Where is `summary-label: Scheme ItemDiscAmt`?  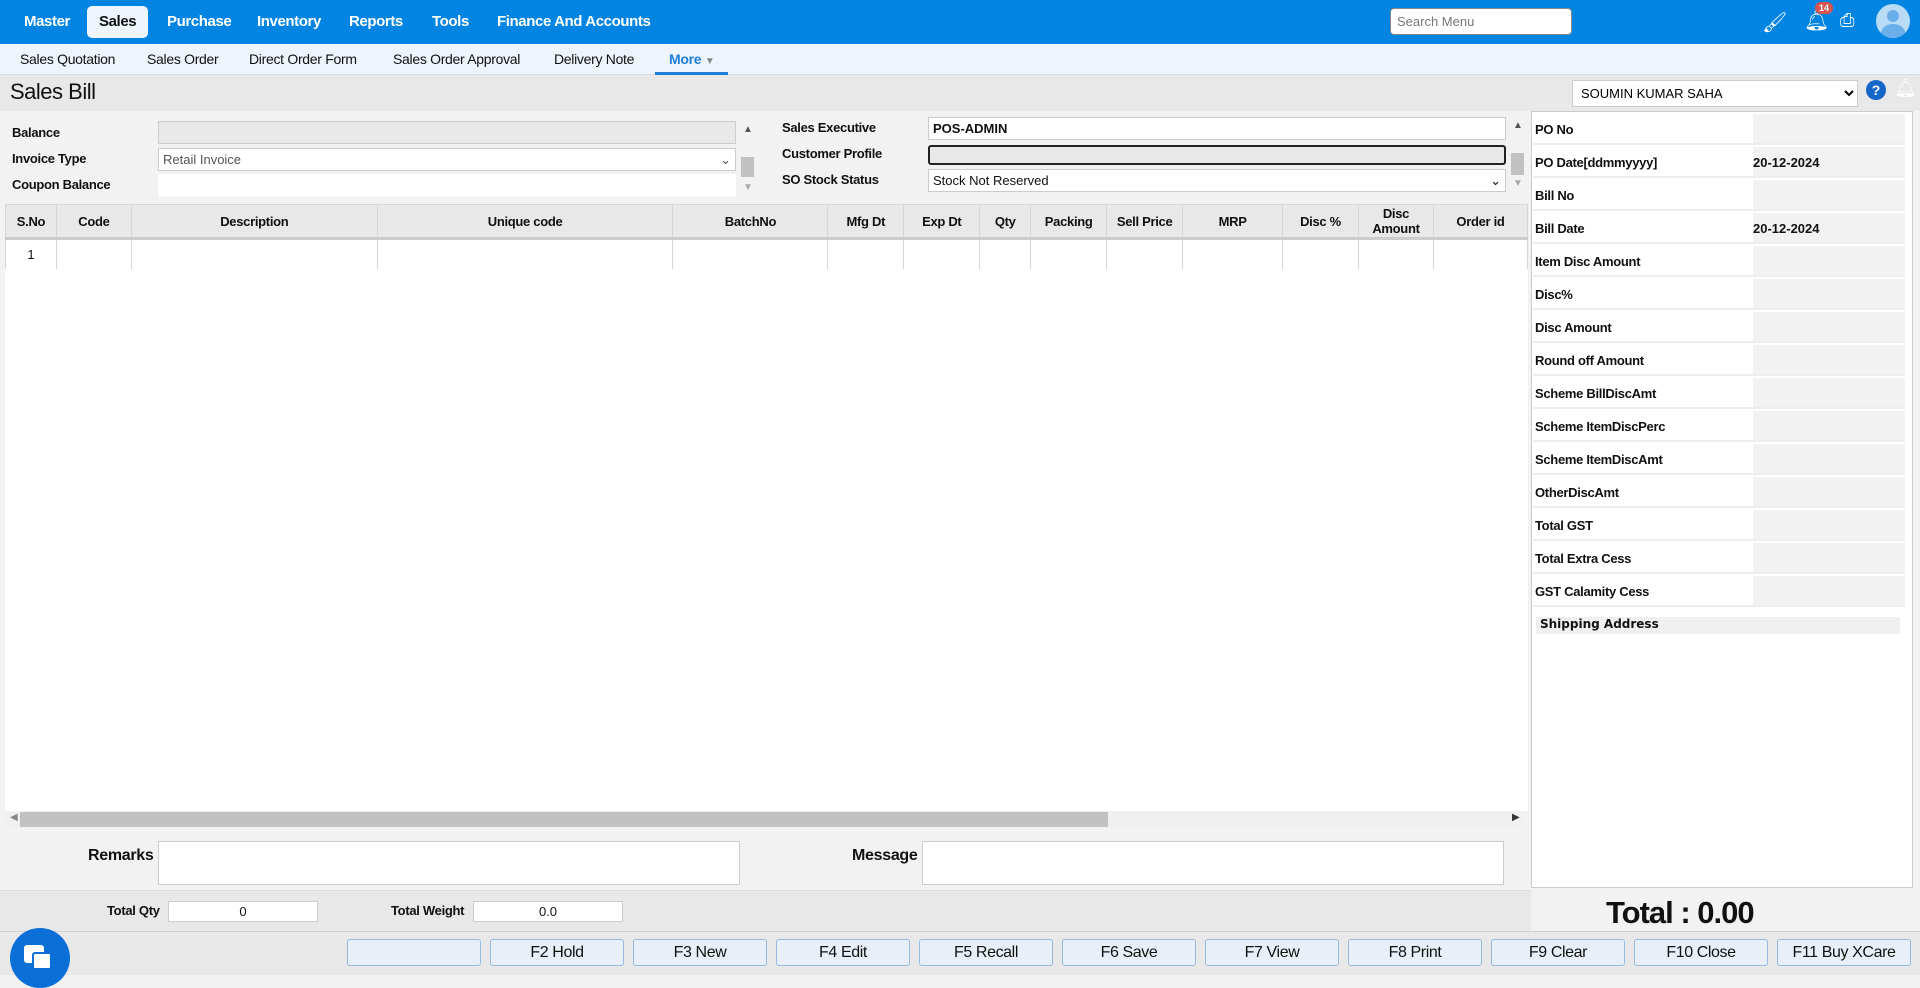 summary-label: Scheme ItemDiscAmt is located at coordinates (1643, 459).